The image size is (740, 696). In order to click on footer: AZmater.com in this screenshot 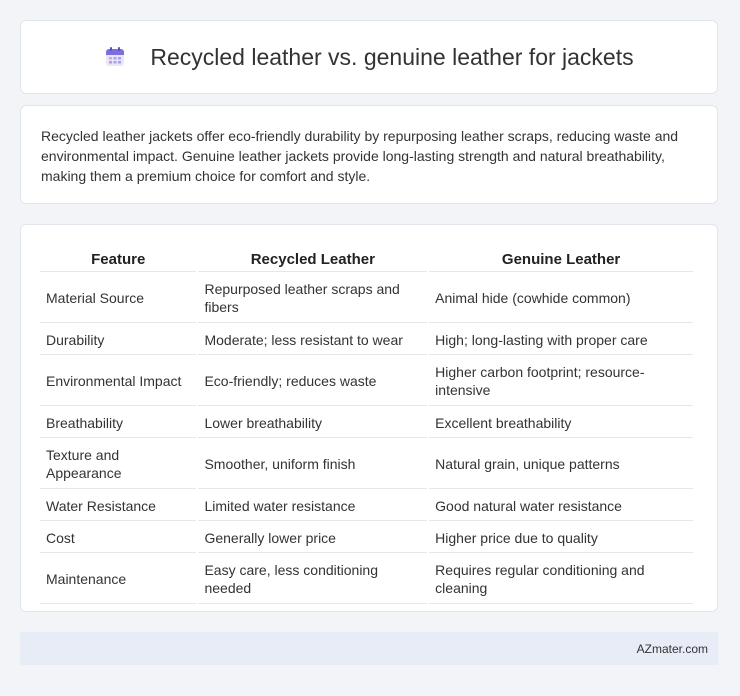, I will do `click(369, 648)`.